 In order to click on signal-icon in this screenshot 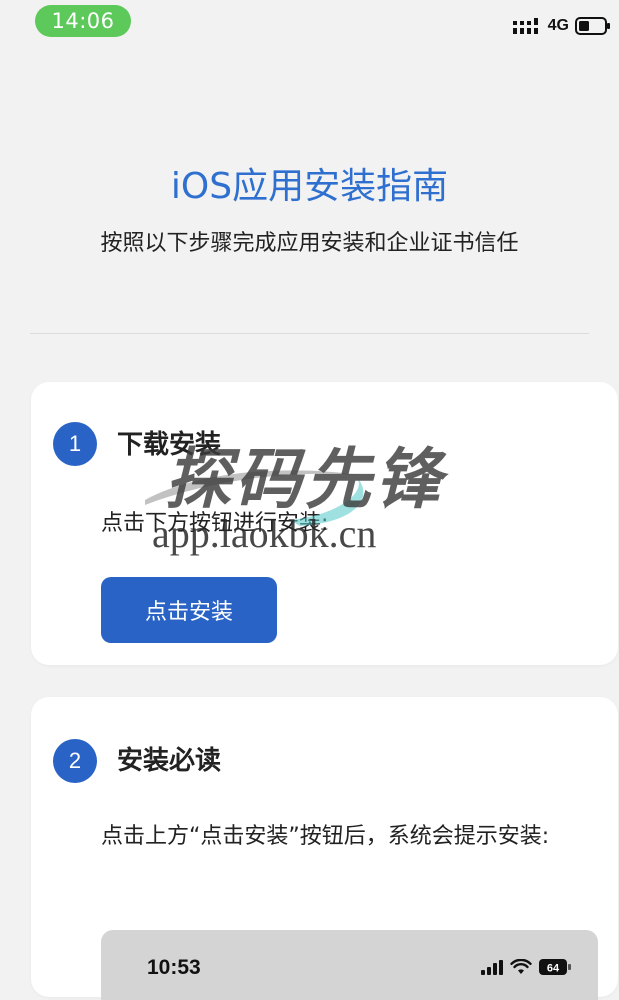, I will do `click(525, 26)`.